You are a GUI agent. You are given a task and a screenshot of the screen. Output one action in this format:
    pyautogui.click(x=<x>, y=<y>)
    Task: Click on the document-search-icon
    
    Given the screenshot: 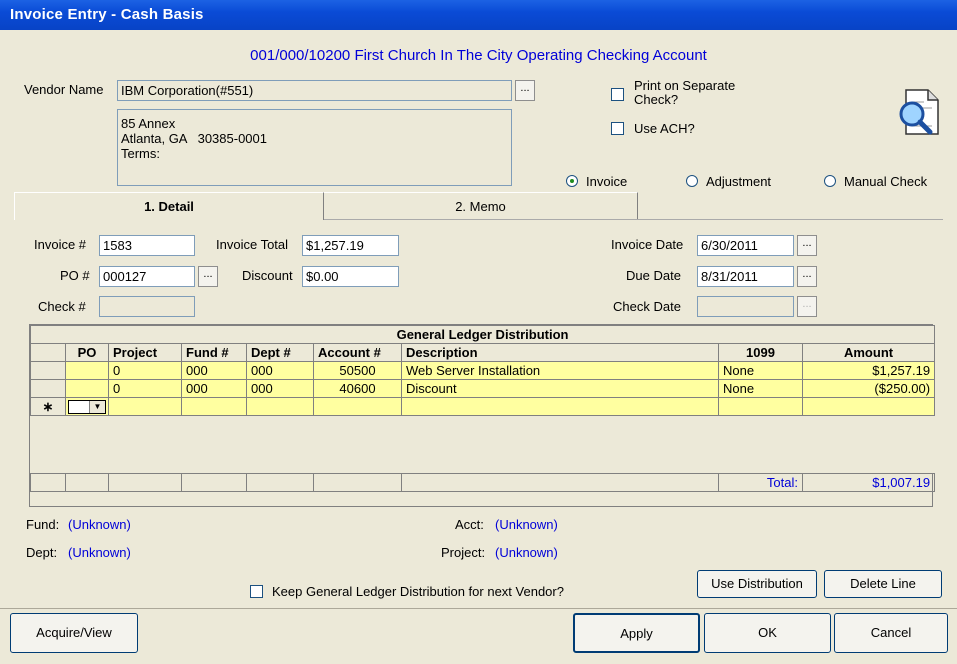 What is the action you would take?
    pyautogui.click(x=918, y=112)
    